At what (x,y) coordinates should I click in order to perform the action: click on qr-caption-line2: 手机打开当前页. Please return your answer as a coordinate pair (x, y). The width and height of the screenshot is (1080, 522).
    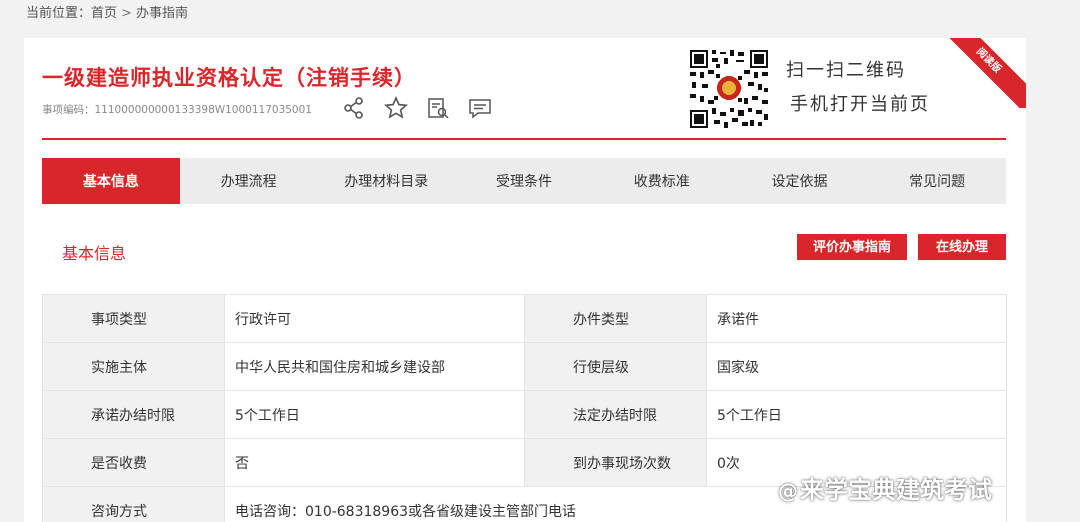
    Looking at the image, I should click on (860, 104).